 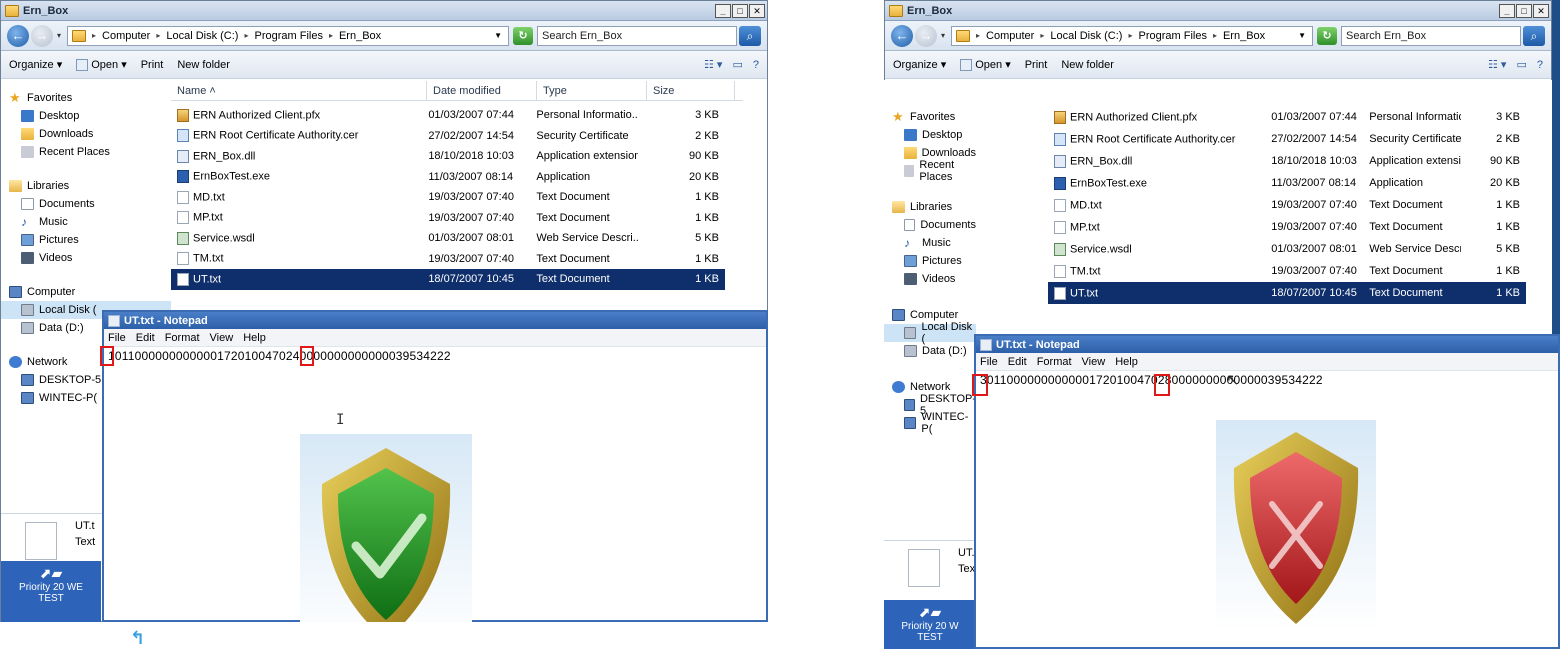 I want to click on nav-wintec: WINTEC-P(, so click(x=930, y=423).